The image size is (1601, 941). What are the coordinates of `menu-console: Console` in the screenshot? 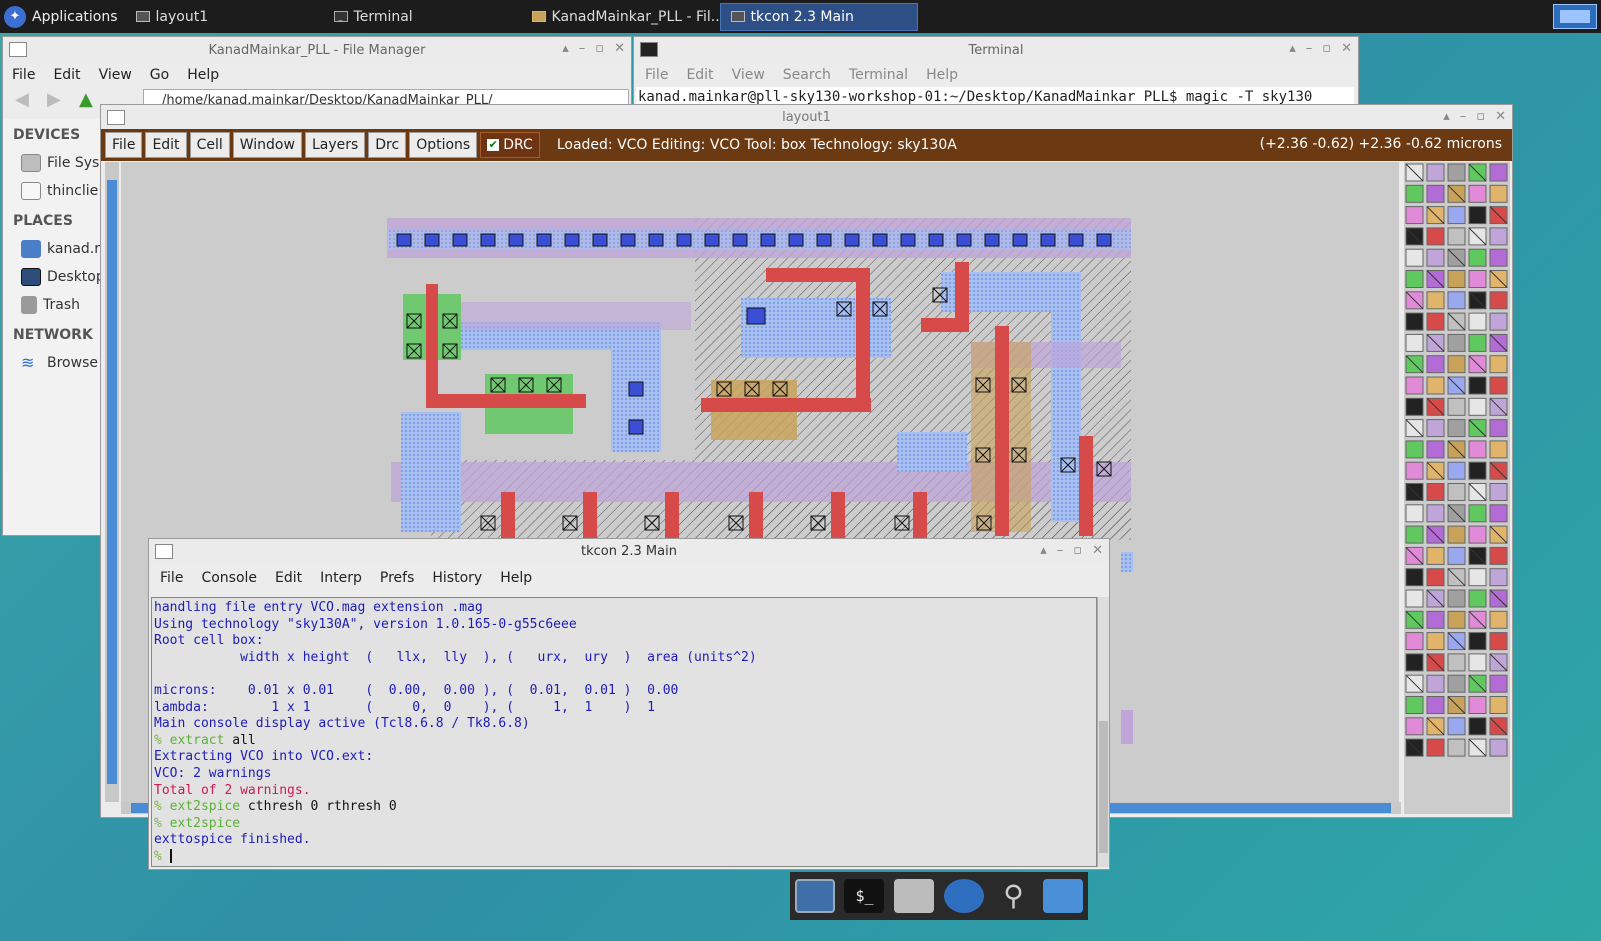 It's located at (229, 578).